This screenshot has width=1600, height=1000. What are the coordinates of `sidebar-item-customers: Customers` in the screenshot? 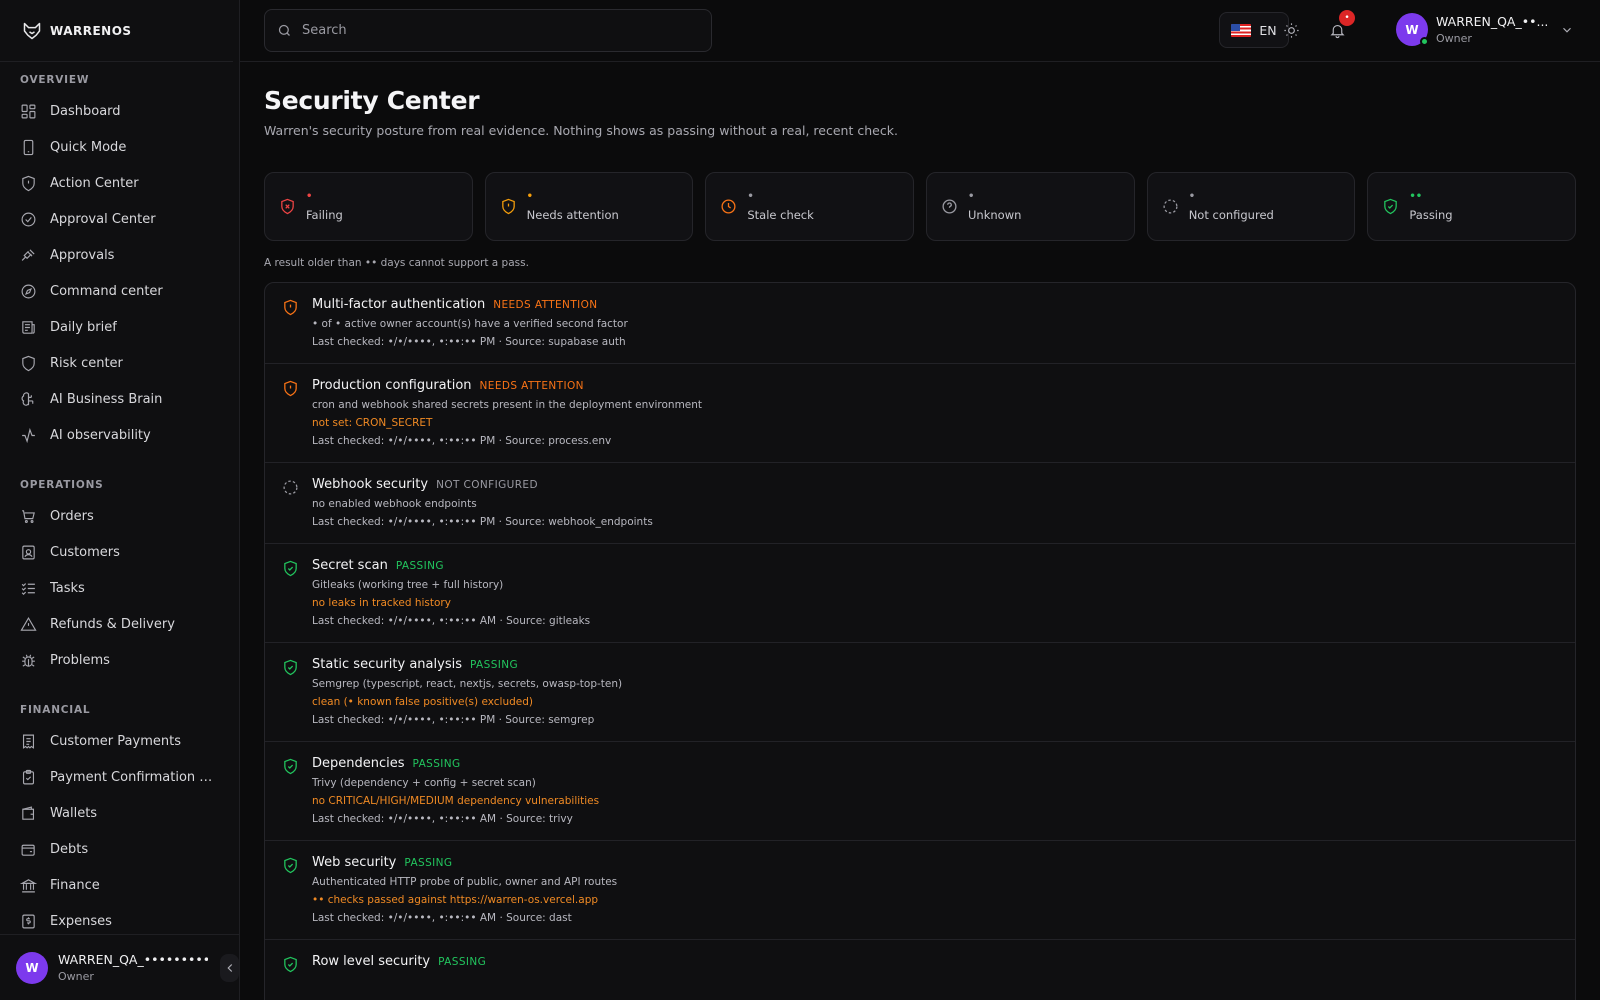 It's located at (119, 552).